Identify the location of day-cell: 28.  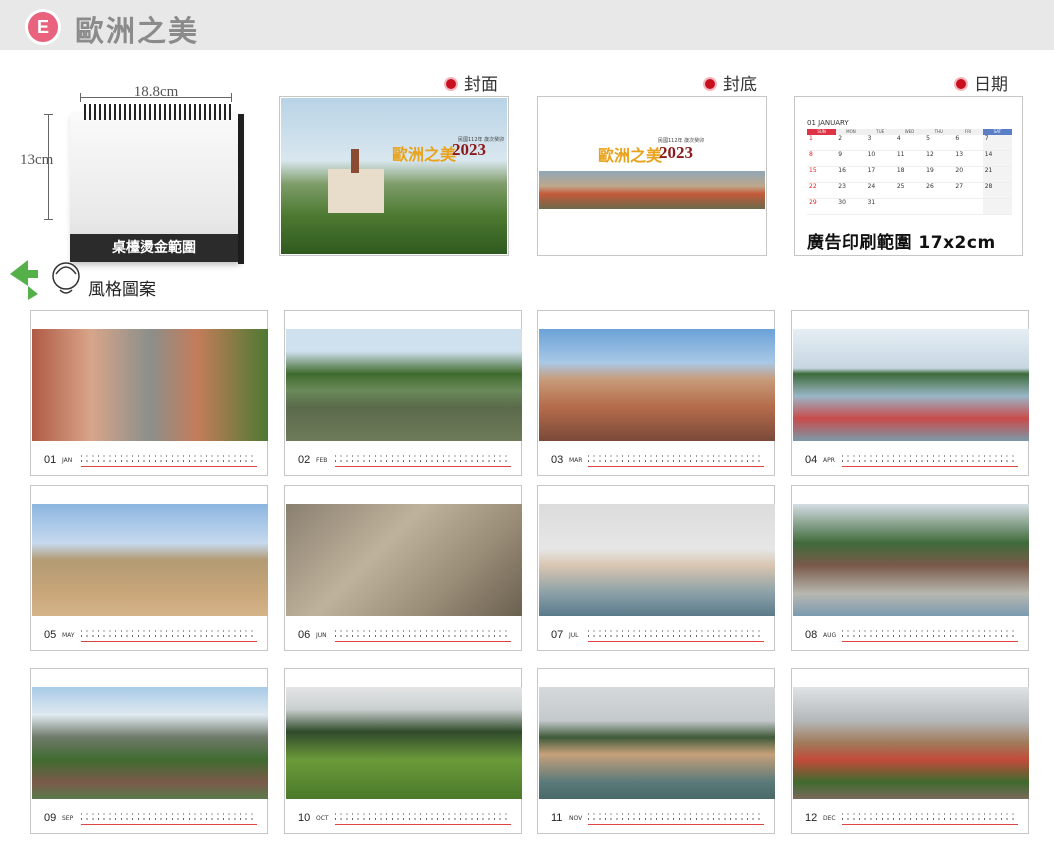
(997, 190).